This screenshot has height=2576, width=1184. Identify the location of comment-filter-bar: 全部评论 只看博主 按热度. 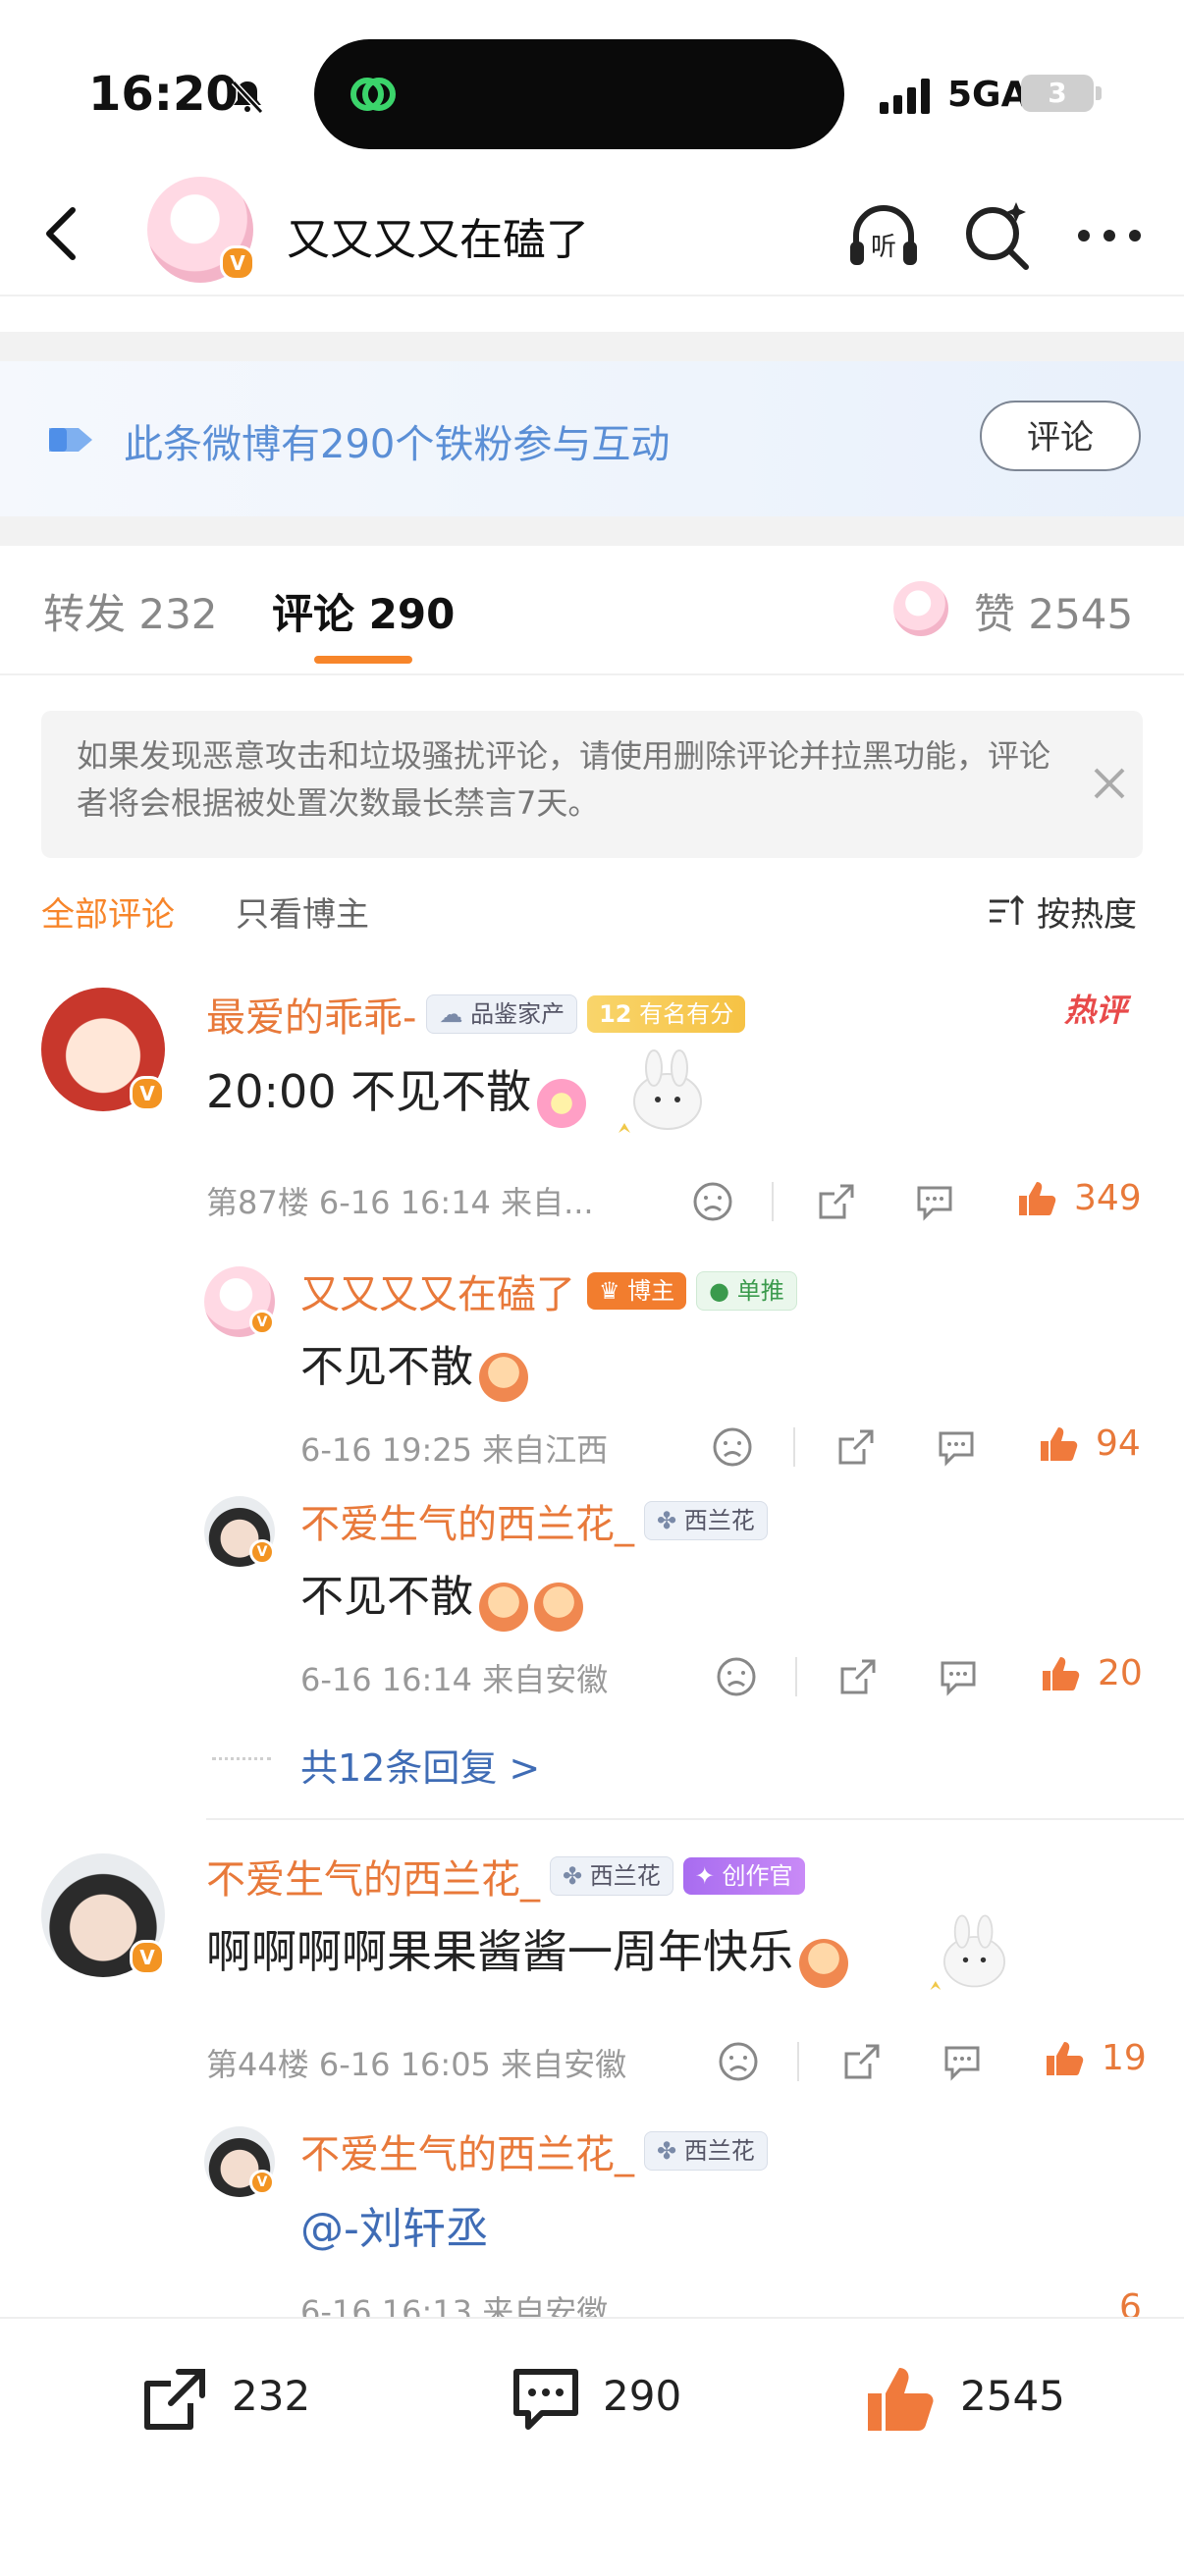
(592, 914).